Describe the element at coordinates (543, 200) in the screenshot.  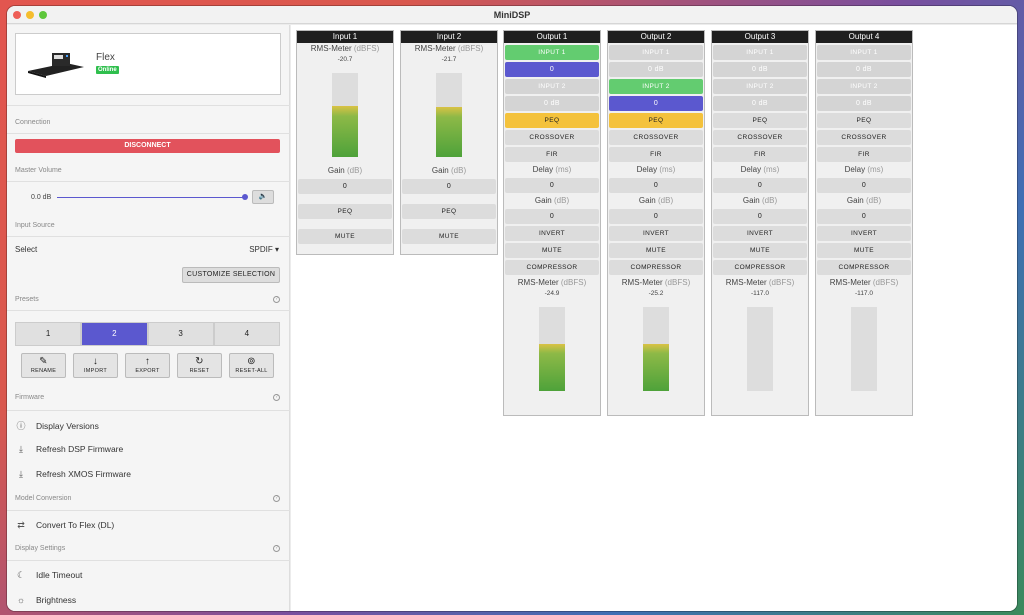
I see `gain-label-text: Gain` at that location.